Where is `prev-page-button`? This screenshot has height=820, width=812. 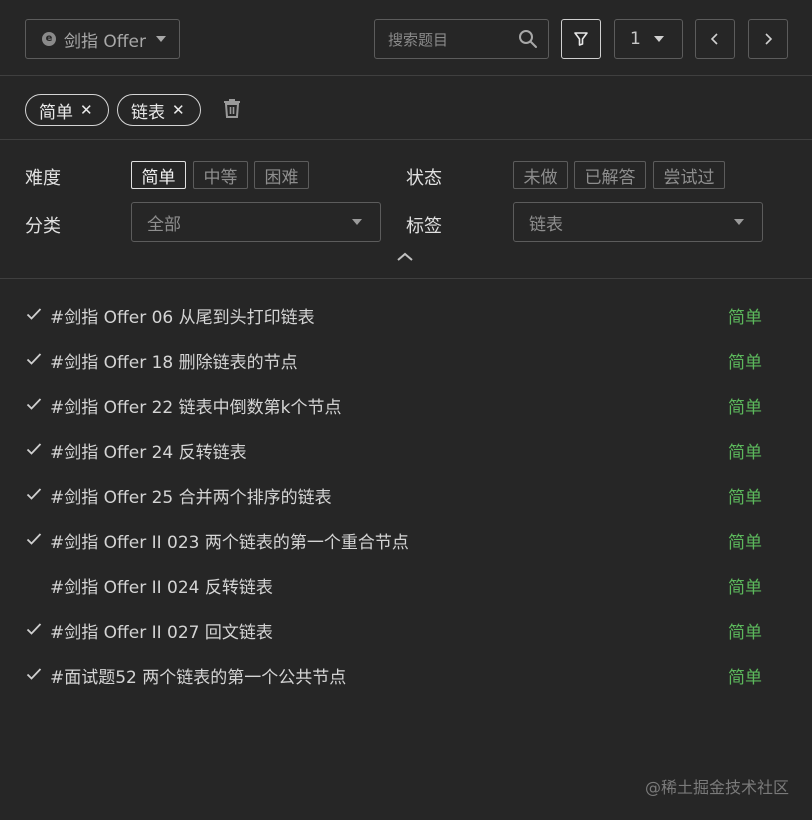 prev-page-button is located at coordinates (715, 39).